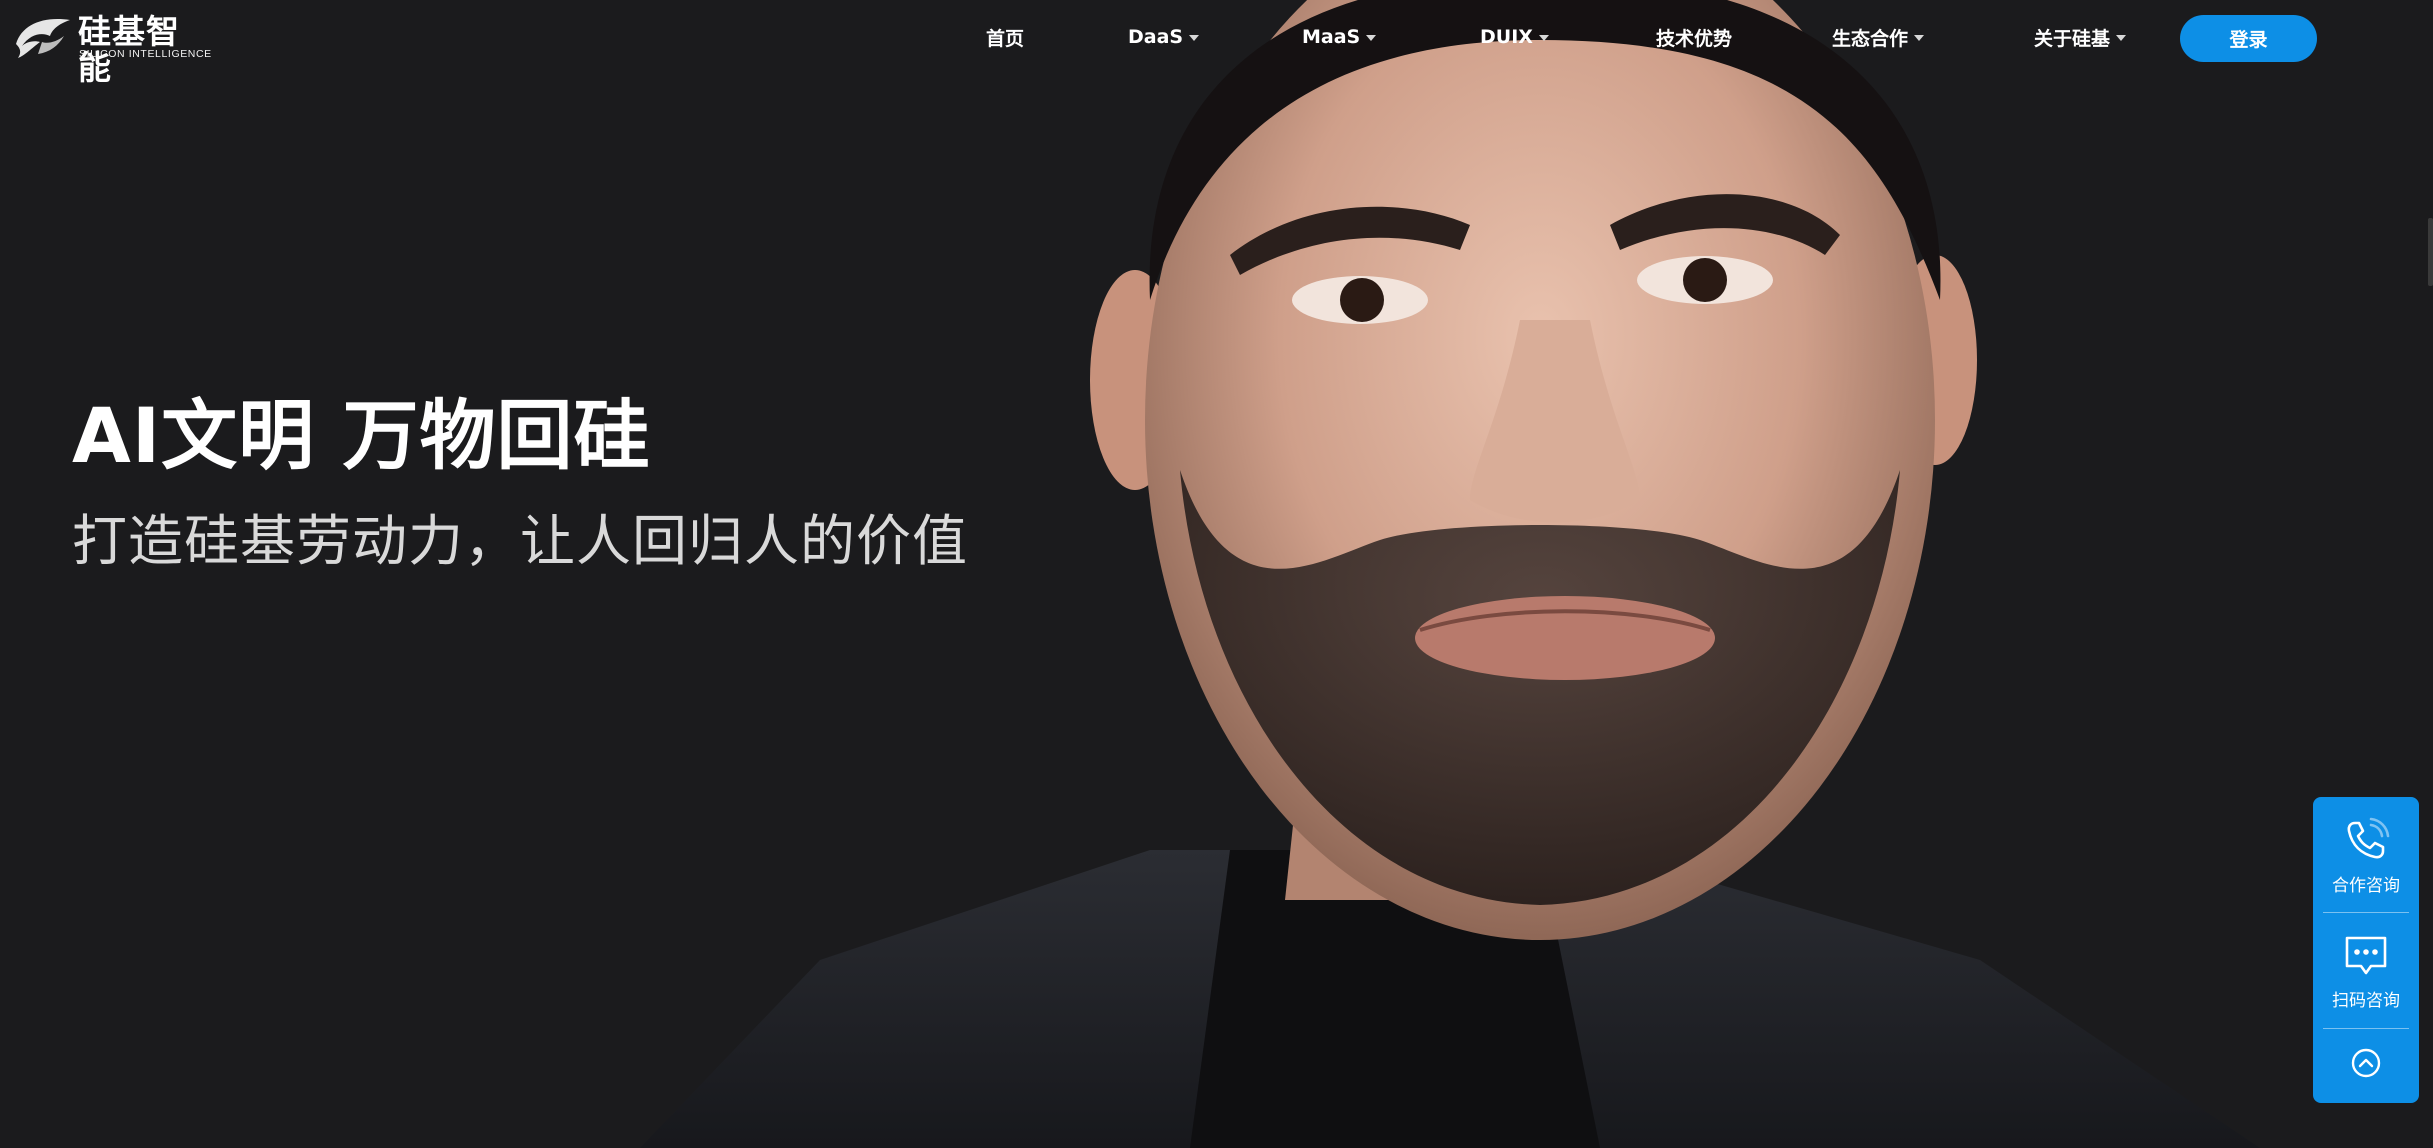 This screenshot has height=1148, width=2433. What do you see at coordinates (361, 435) in the screenshot?
I see `hero-title: AI文明 万物回硅` at bounding box center [361, 435].